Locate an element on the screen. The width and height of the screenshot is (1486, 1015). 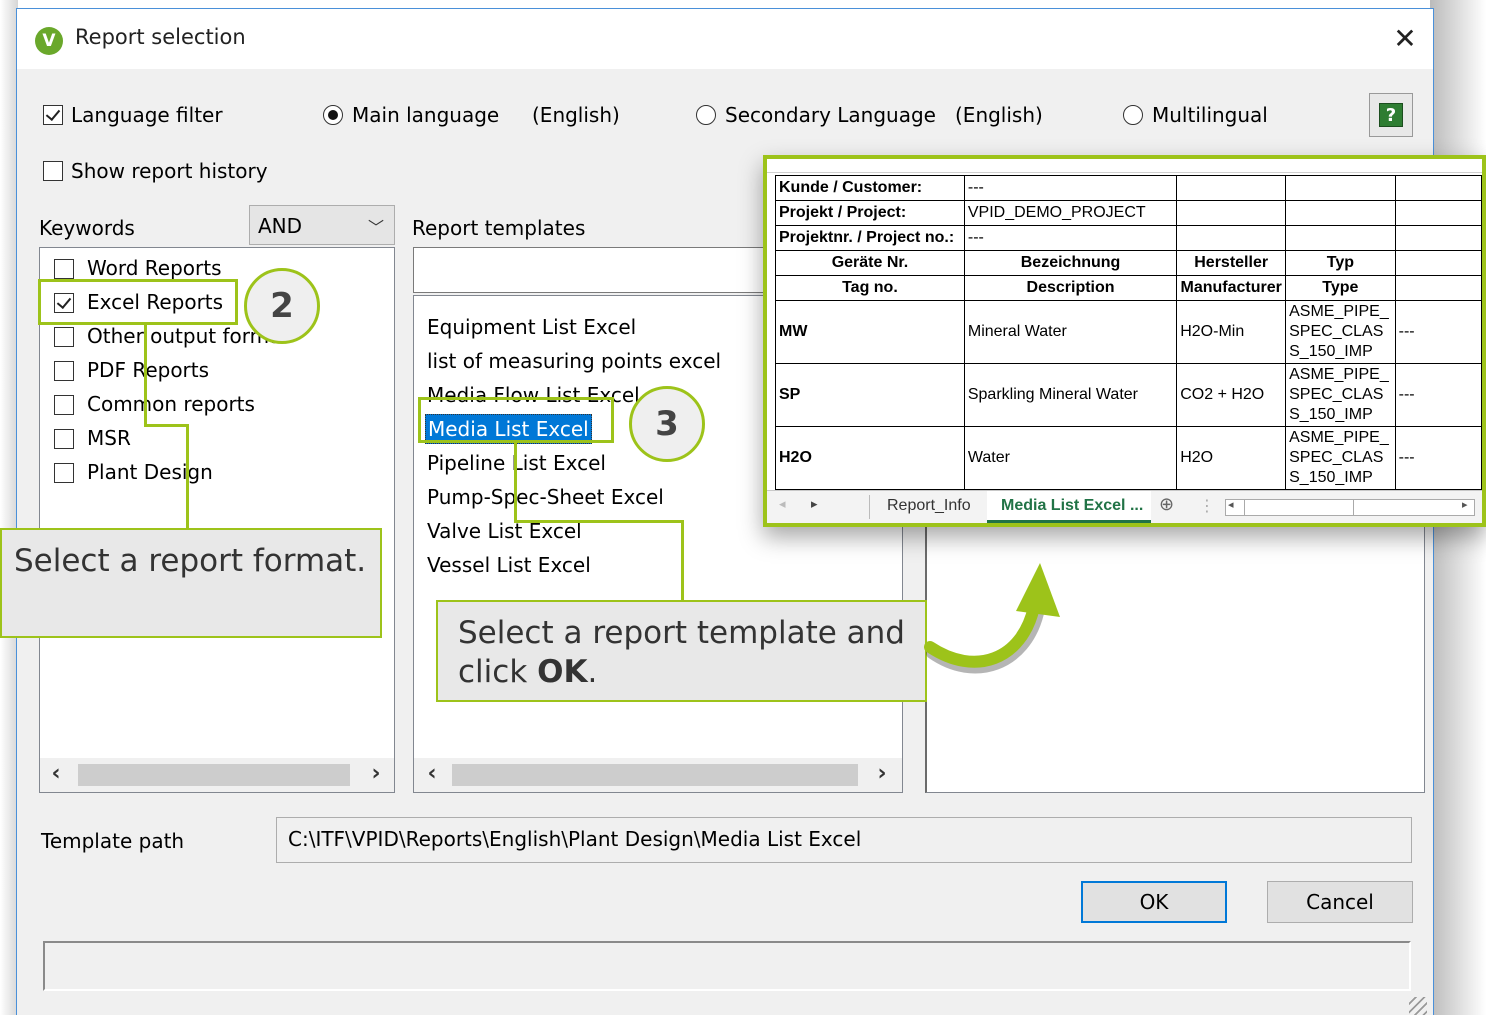
keyword-item: MSR is located at coordinates (109, 438).